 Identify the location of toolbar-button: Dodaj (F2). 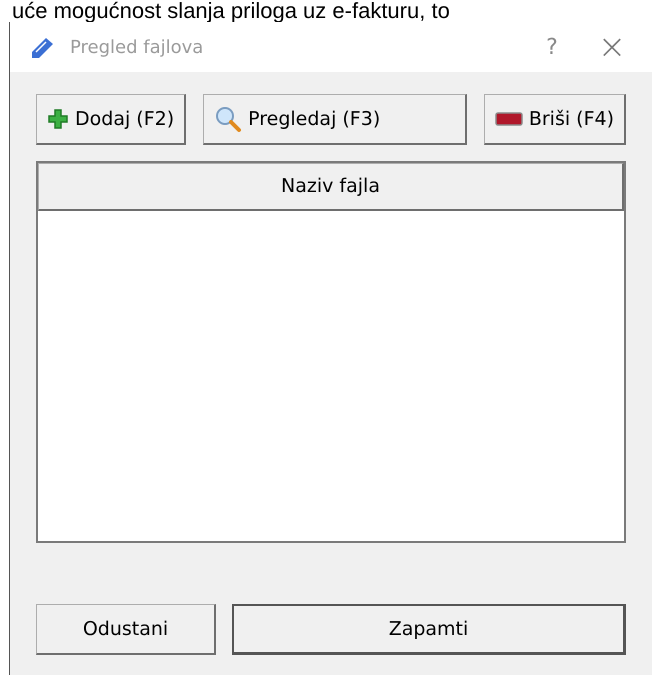
(111, 119).